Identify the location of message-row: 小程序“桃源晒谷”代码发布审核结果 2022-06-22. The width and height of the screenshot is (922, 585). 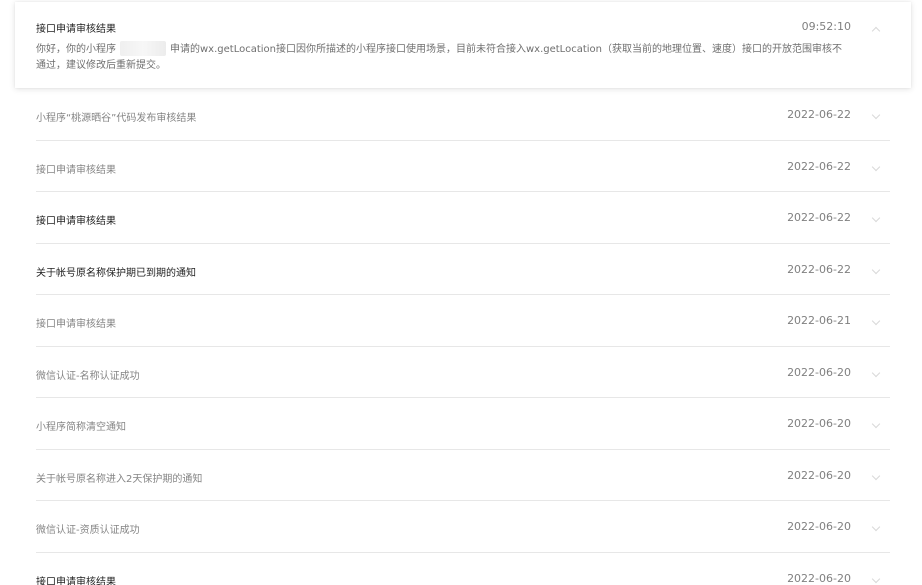
(463, 115).